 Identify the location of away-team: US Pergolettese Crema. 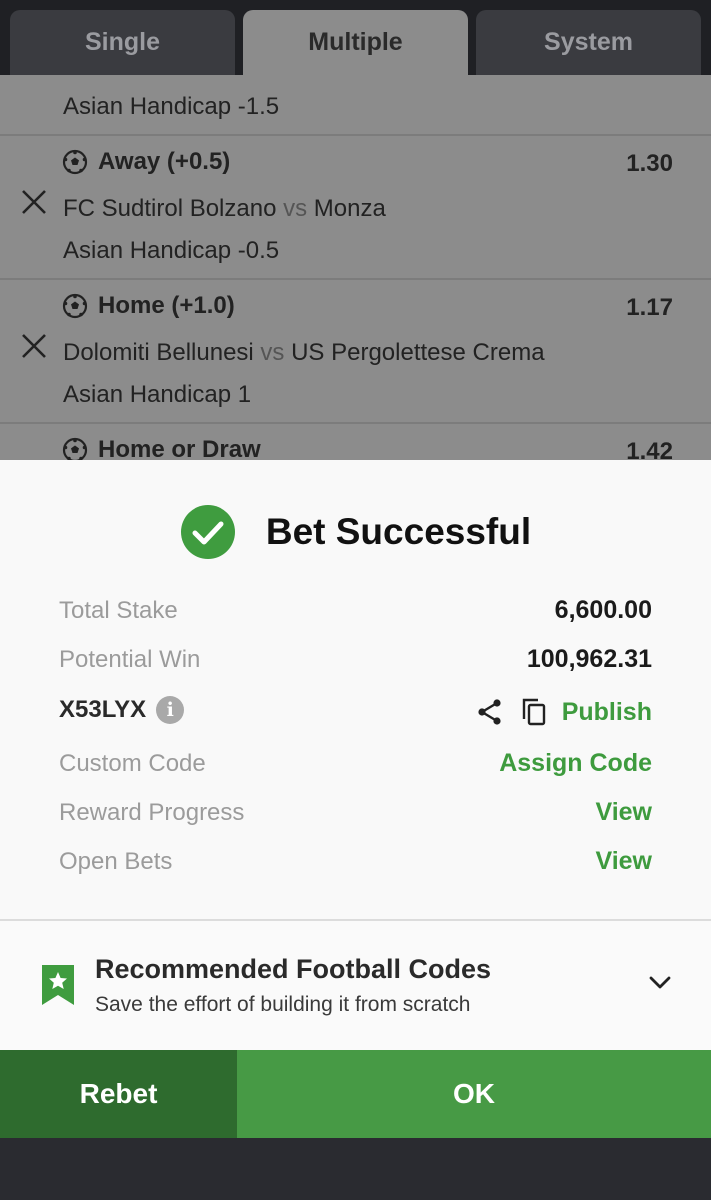
(418, 352).